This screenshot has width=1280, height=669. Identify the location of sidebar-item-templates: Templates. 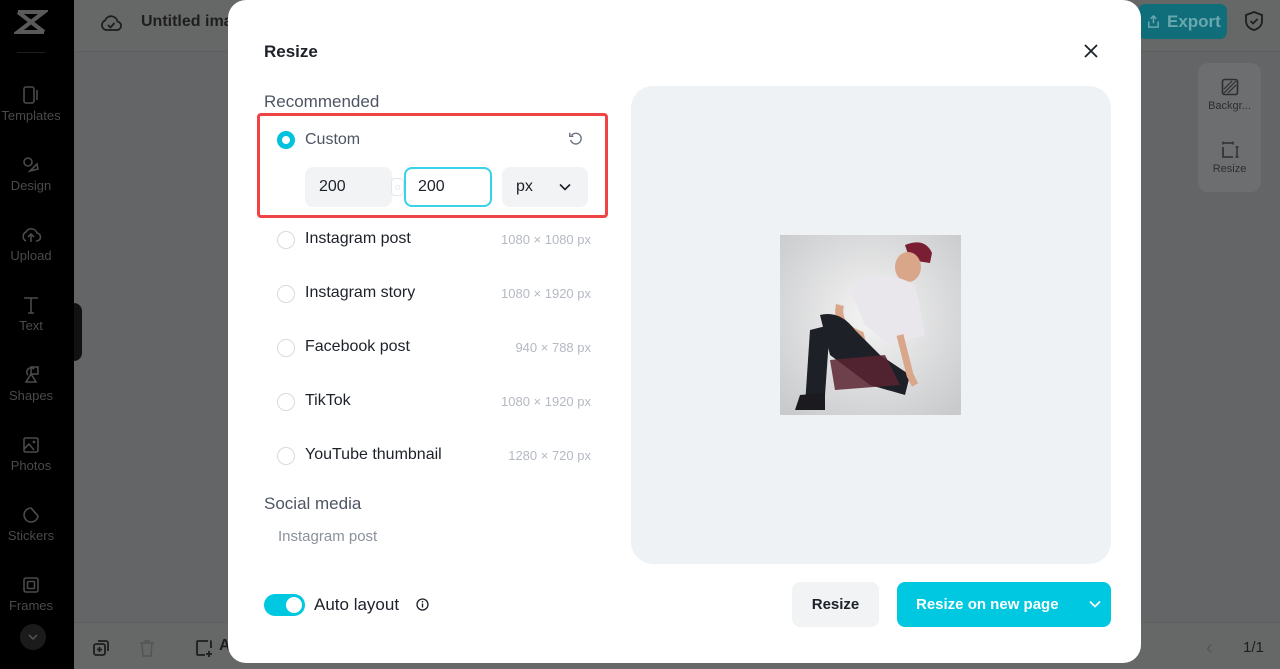
(31, 103).